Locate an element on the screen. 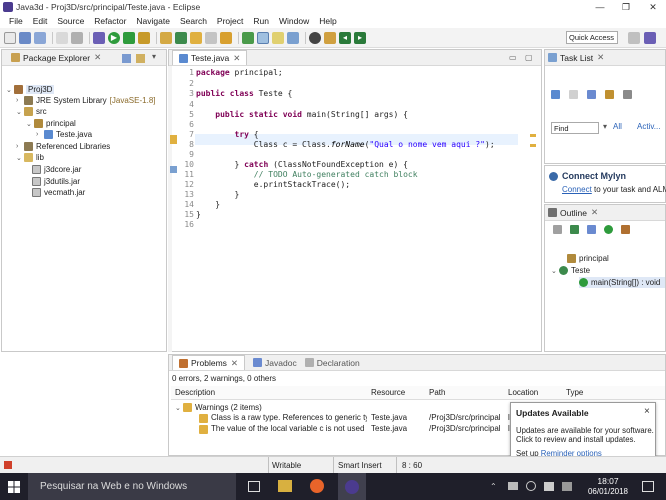 The height and width of the screenshot is (500, 666). hide-local-icon is located at coordinates (625, 229).